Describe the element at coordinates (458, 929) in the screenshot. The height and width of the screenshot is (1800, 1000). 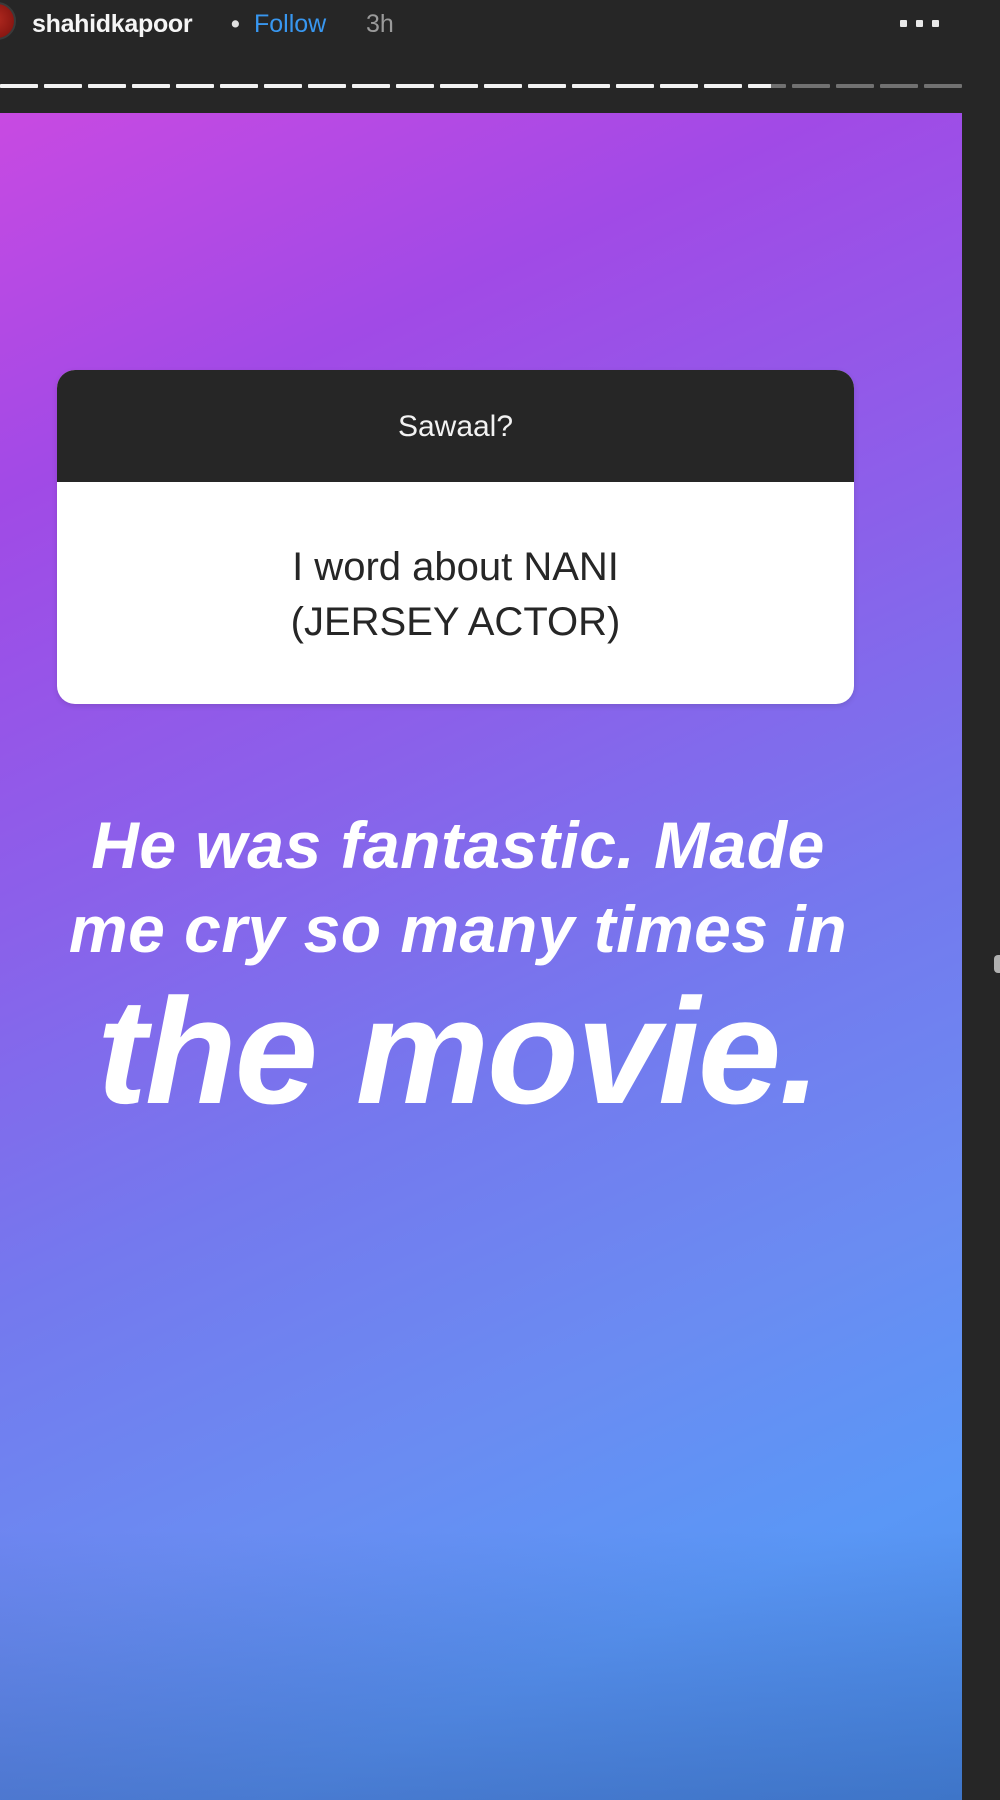
I see `reply-line-2: me cry so many times in` at that location.